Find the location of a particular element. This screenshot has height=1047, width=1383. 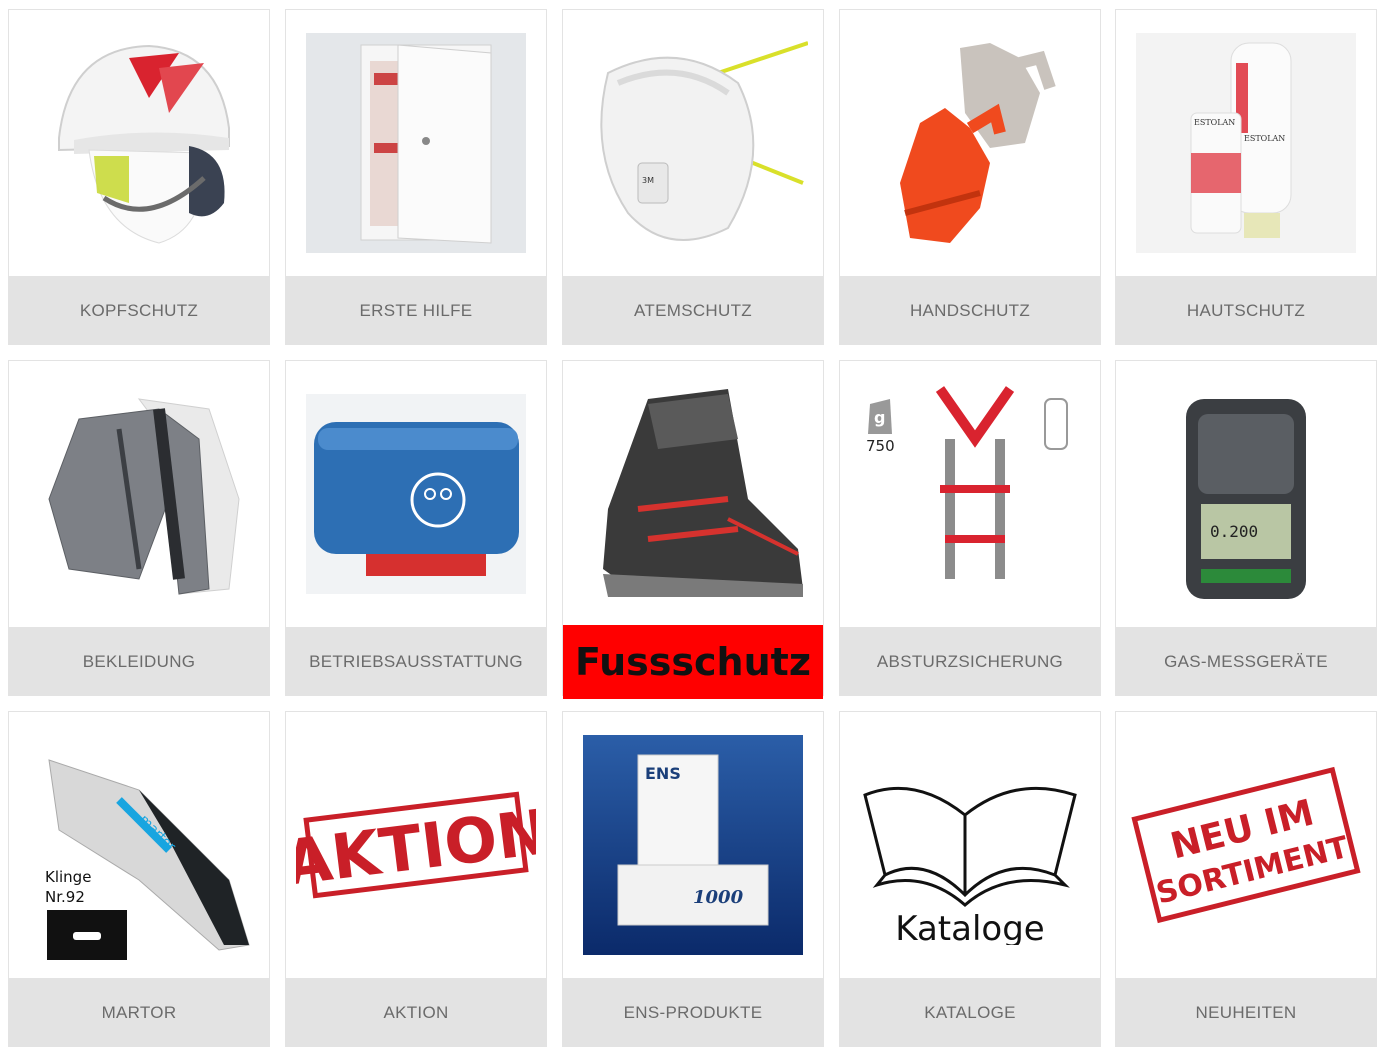

category-label: ENS-PRODUKTE is located at coordinates (693, 1012).